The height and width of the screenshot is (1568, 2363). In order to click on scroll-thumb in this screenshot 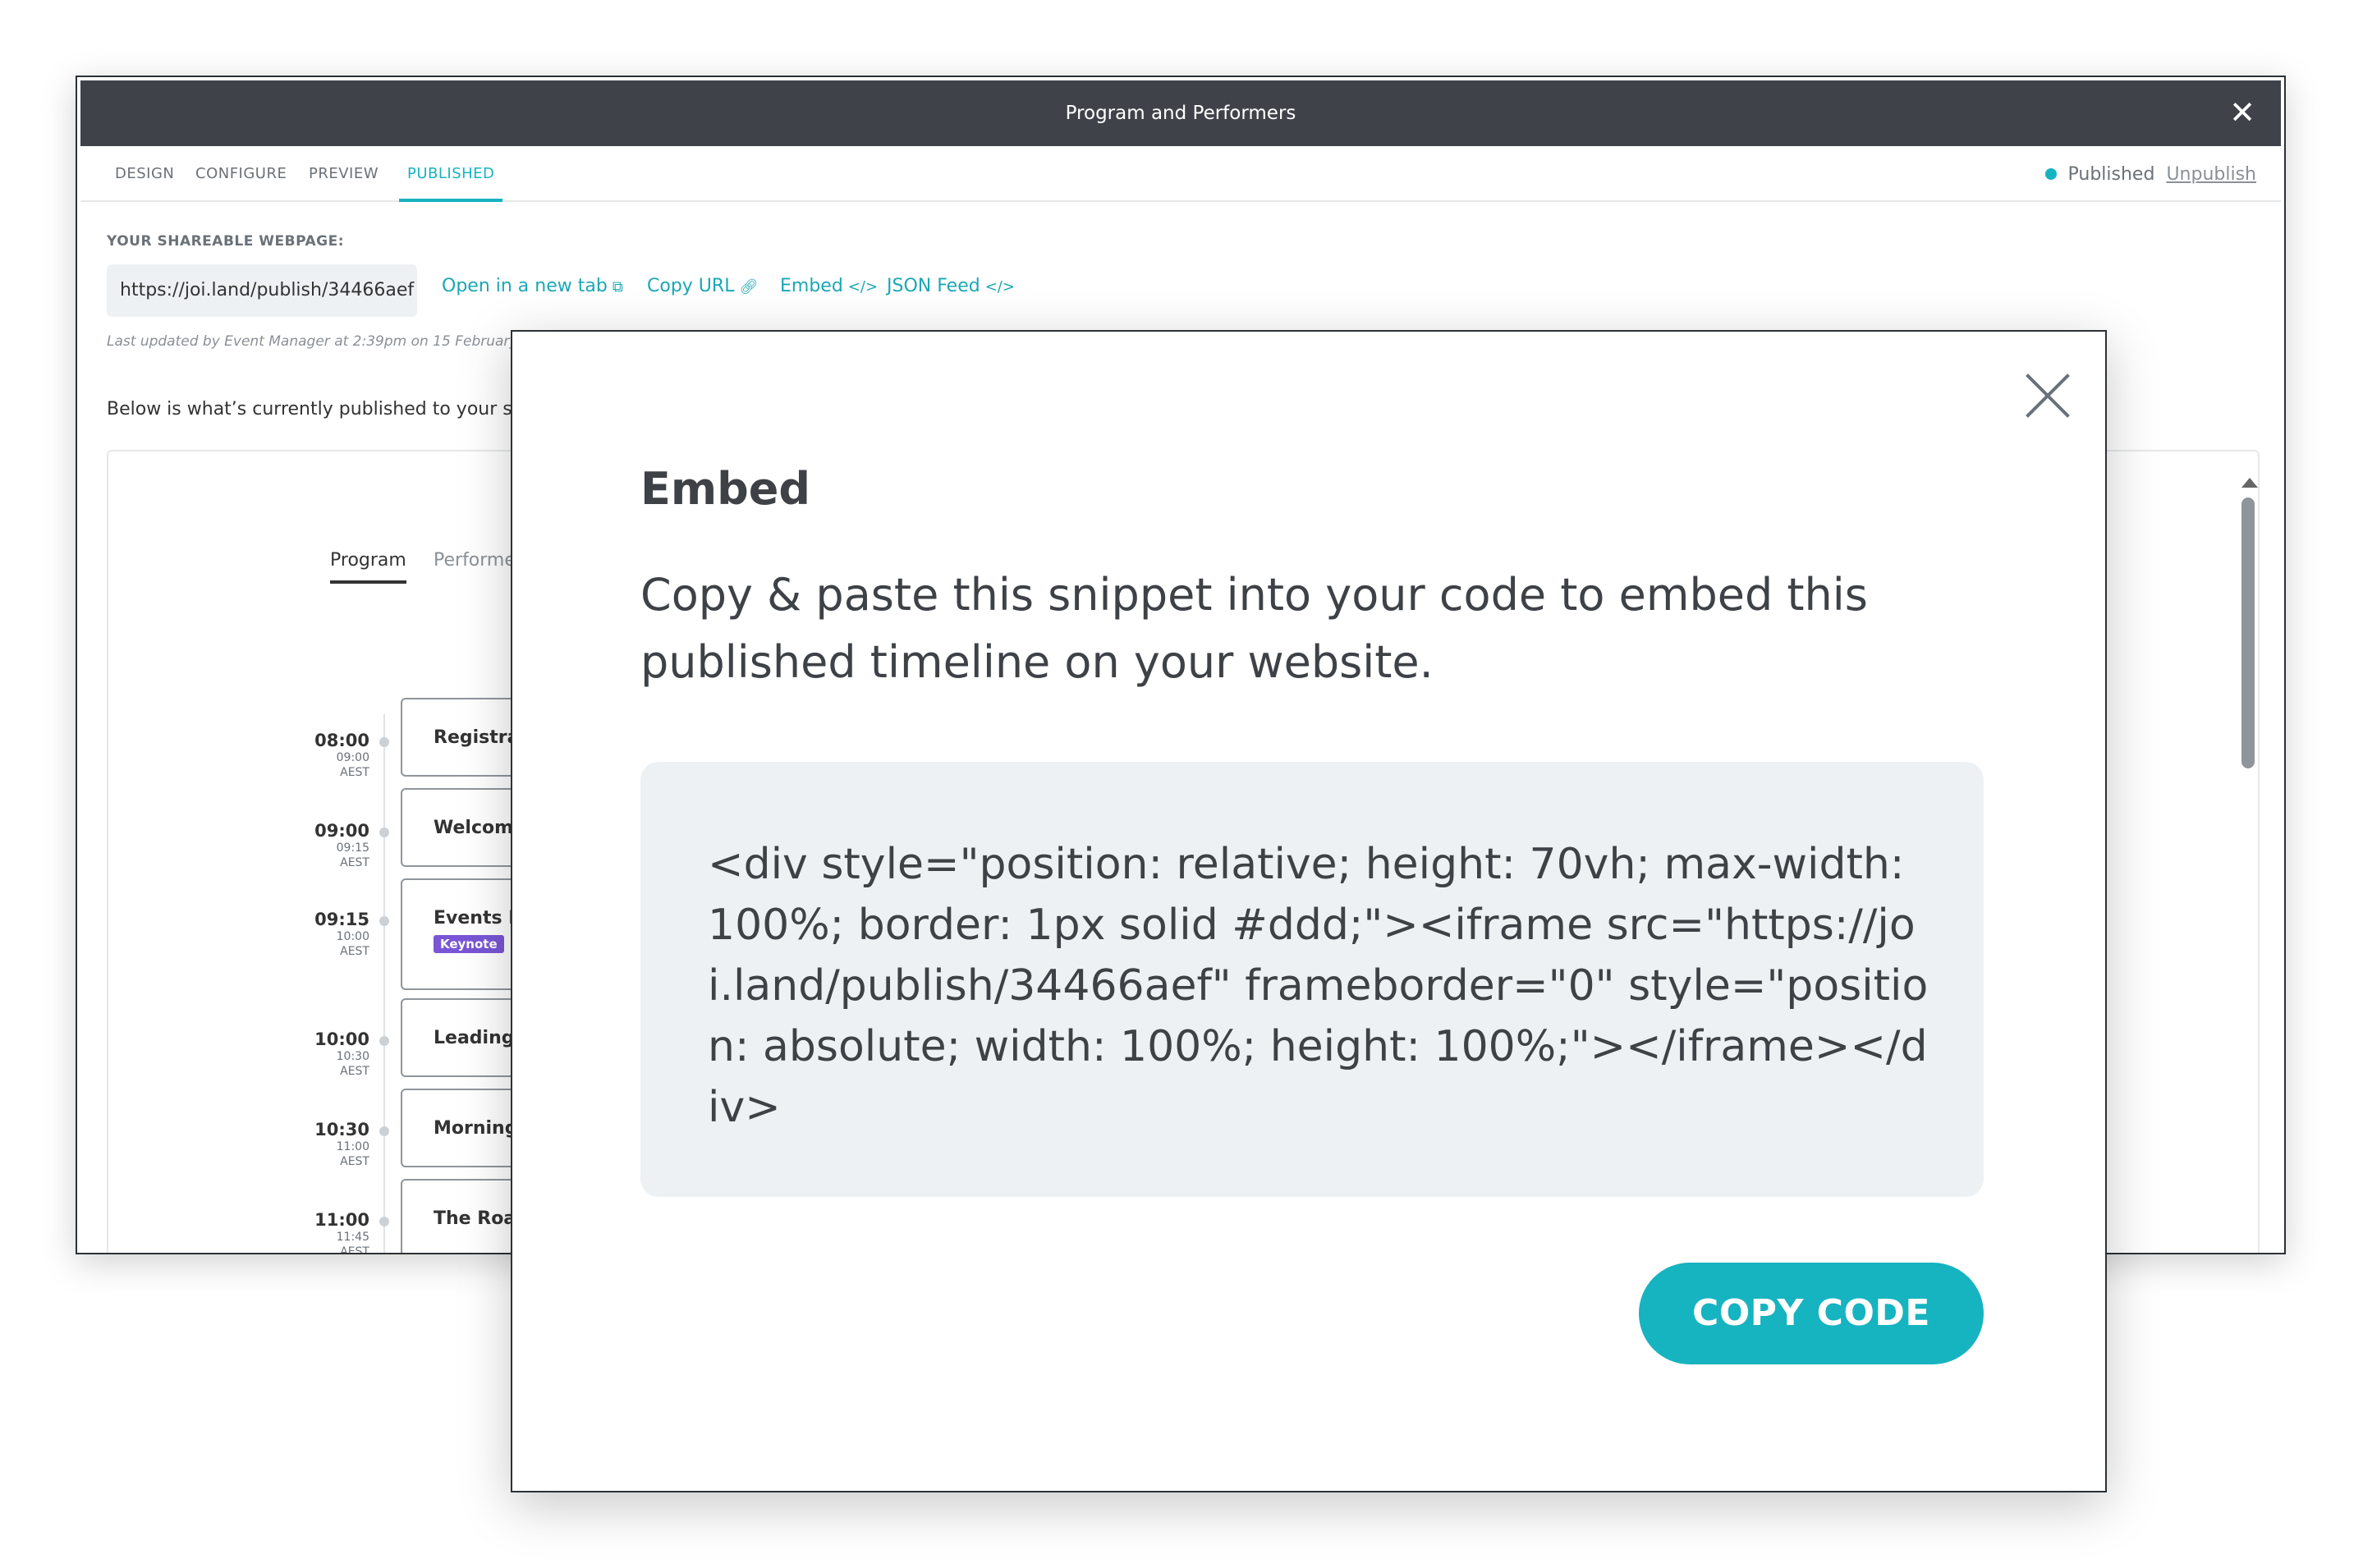, I will do `click(2248, 632)`.